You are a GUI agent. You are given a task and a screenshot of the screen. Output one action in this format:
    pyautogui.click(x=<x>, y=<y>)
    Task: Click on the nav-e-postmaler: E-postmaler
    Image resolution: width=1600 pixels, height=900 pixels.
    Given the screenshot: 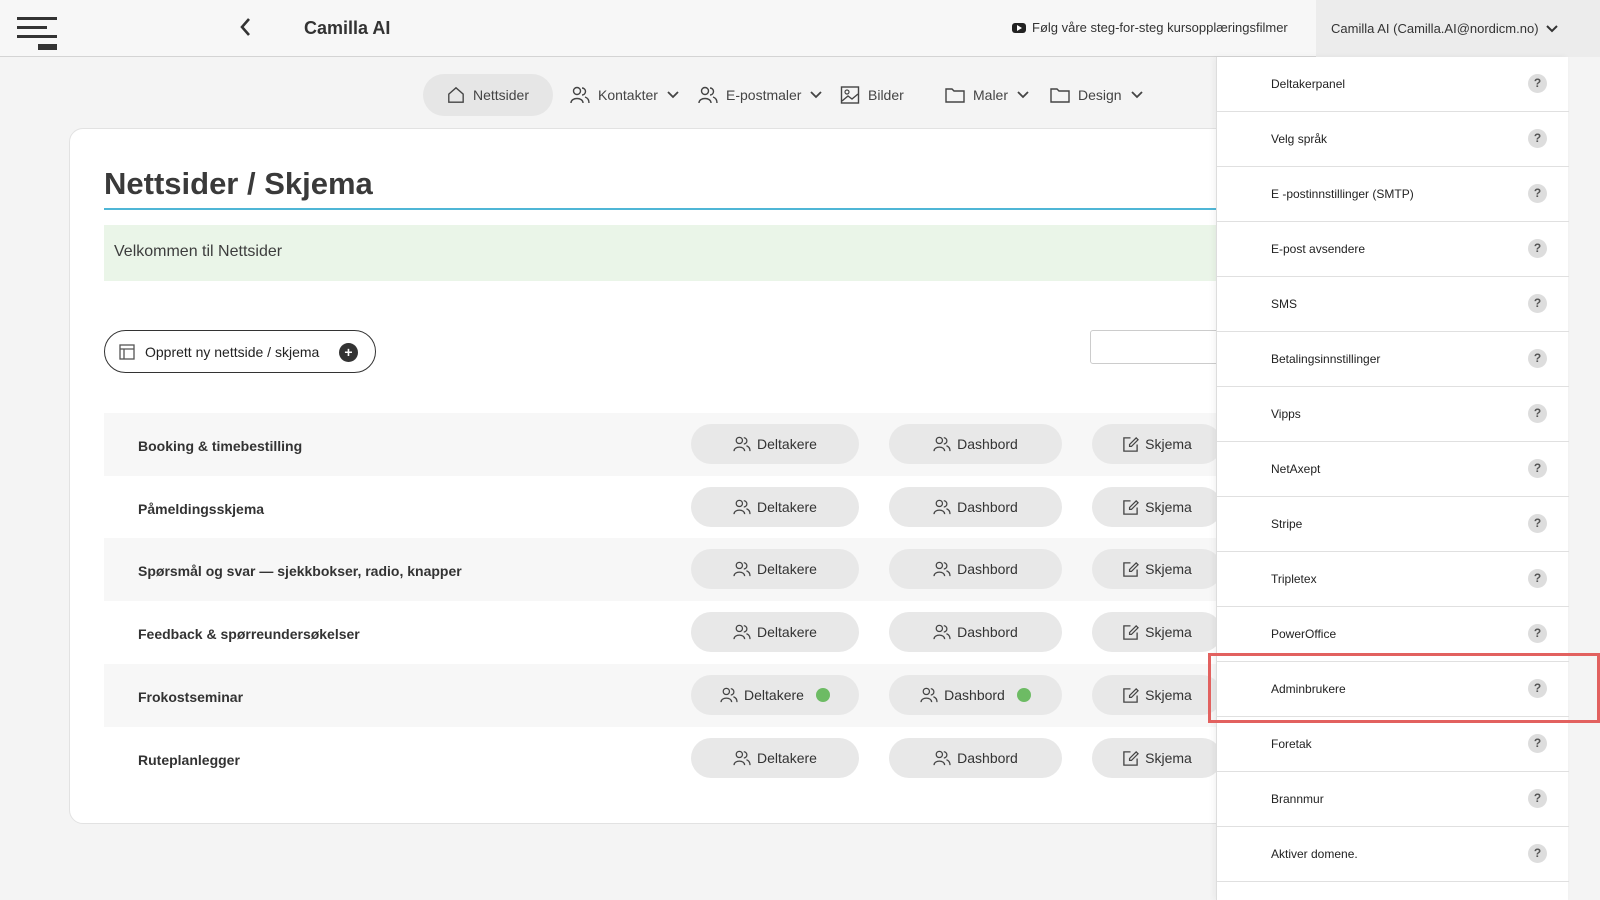 What is the action you would take?
    pyautogui.click(x=760, y=95)
    